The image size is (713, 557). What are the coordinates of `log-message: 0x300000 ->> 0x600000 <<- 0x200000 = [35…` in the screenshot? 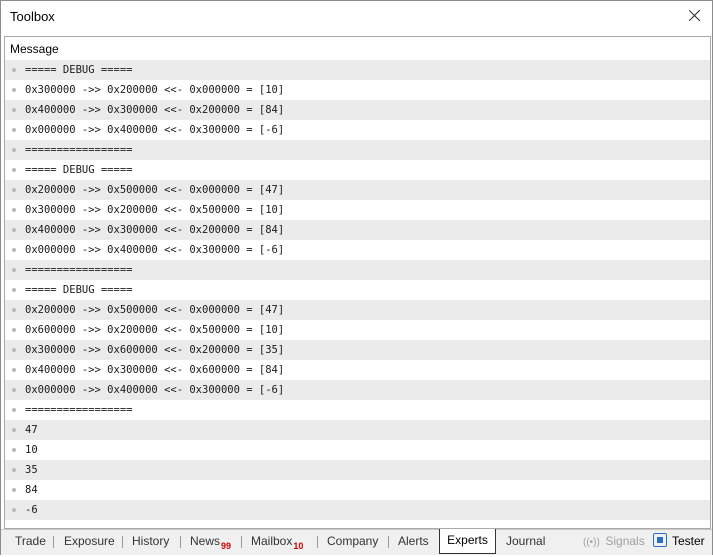 It's located at (155, 350).